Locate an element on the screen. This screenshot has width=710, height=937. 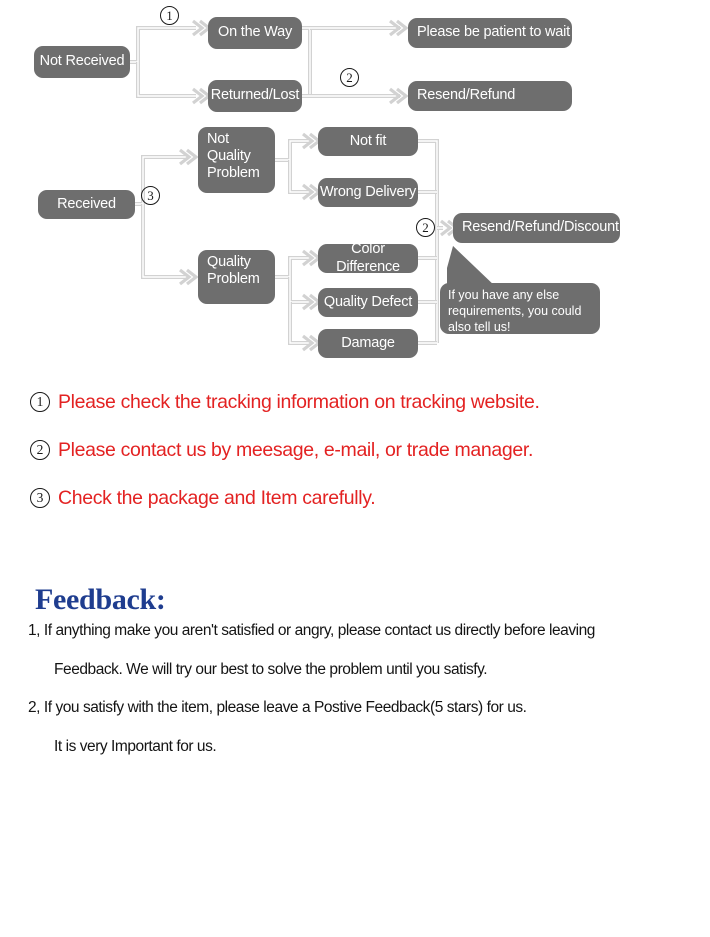
note-number-1: 1 is located at coordinates (40, 402).